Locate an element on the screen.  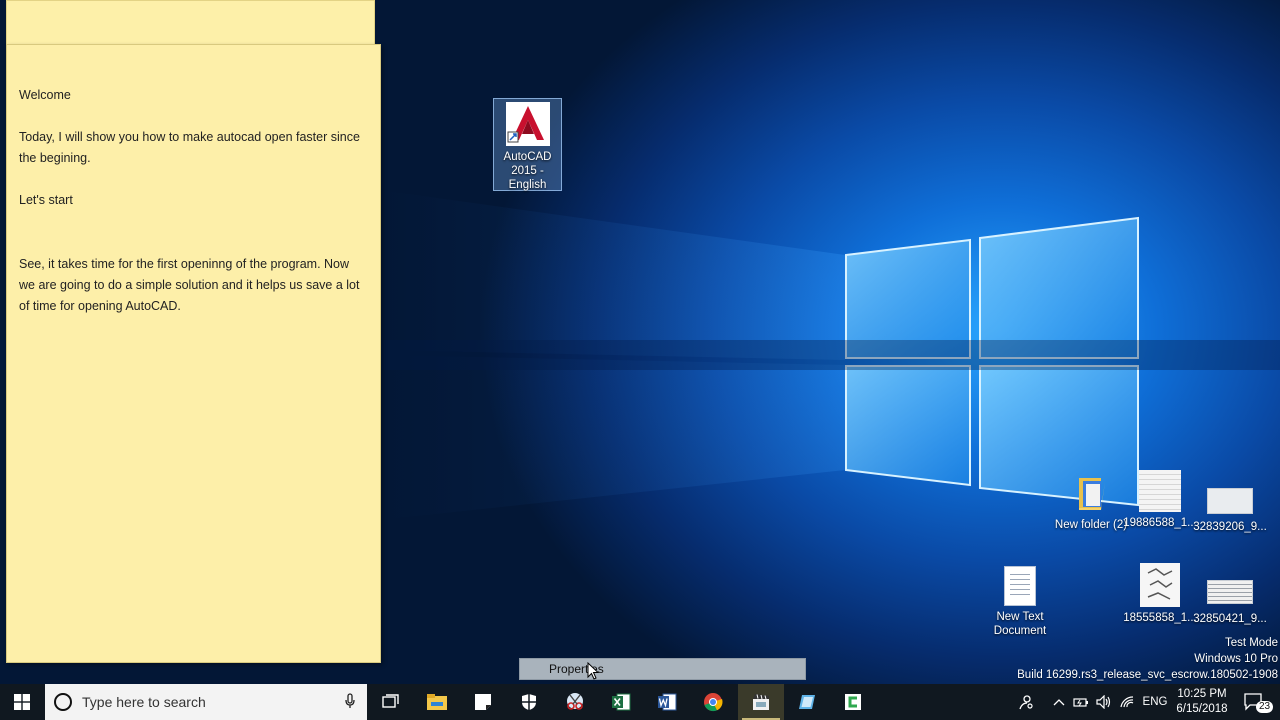
clapperboard-icon is located at coordinates (761, 702).